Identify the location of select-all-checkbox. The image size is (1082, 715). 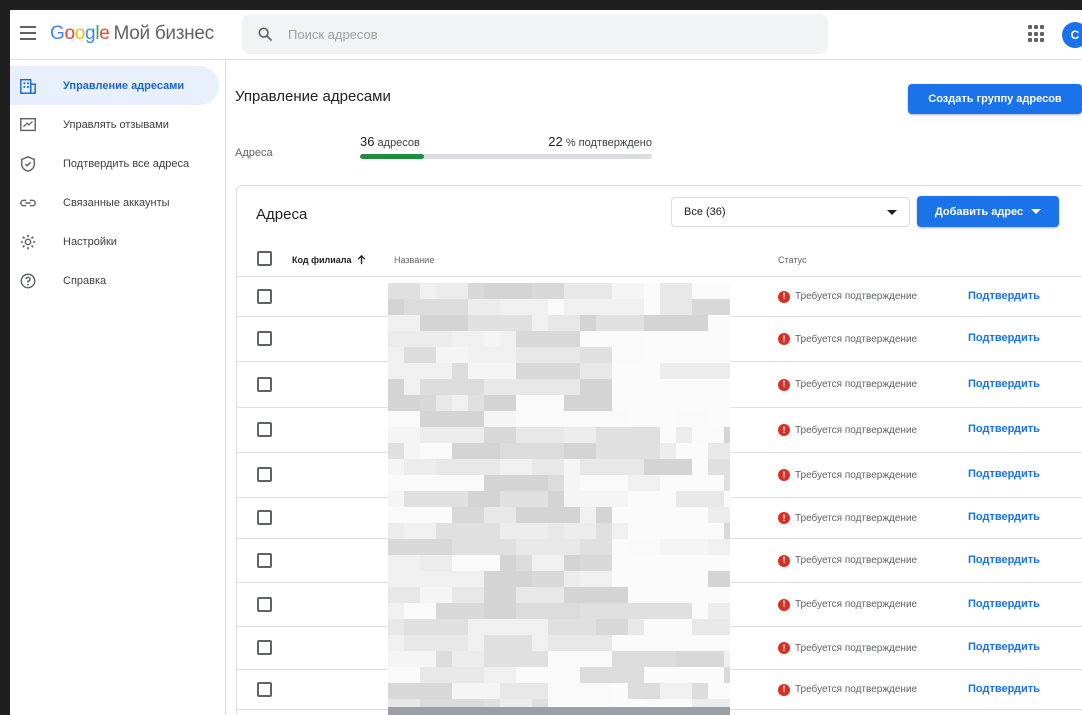
(264, 258).